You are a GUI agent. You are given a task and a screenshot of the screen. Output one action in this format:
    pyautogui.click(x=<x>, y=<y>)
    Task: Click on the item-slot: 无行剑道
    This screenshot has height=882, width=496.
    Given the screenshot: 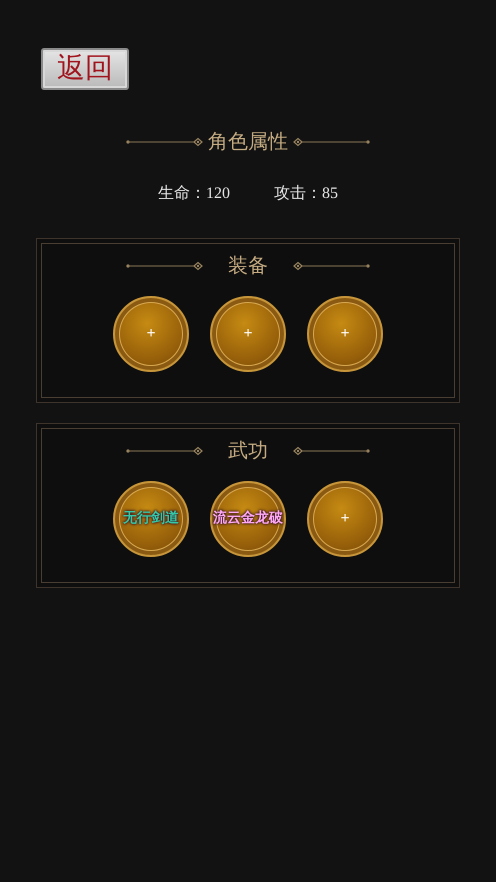 What is the action you would take?
    pyautogui.click(x=151, y=519)
    